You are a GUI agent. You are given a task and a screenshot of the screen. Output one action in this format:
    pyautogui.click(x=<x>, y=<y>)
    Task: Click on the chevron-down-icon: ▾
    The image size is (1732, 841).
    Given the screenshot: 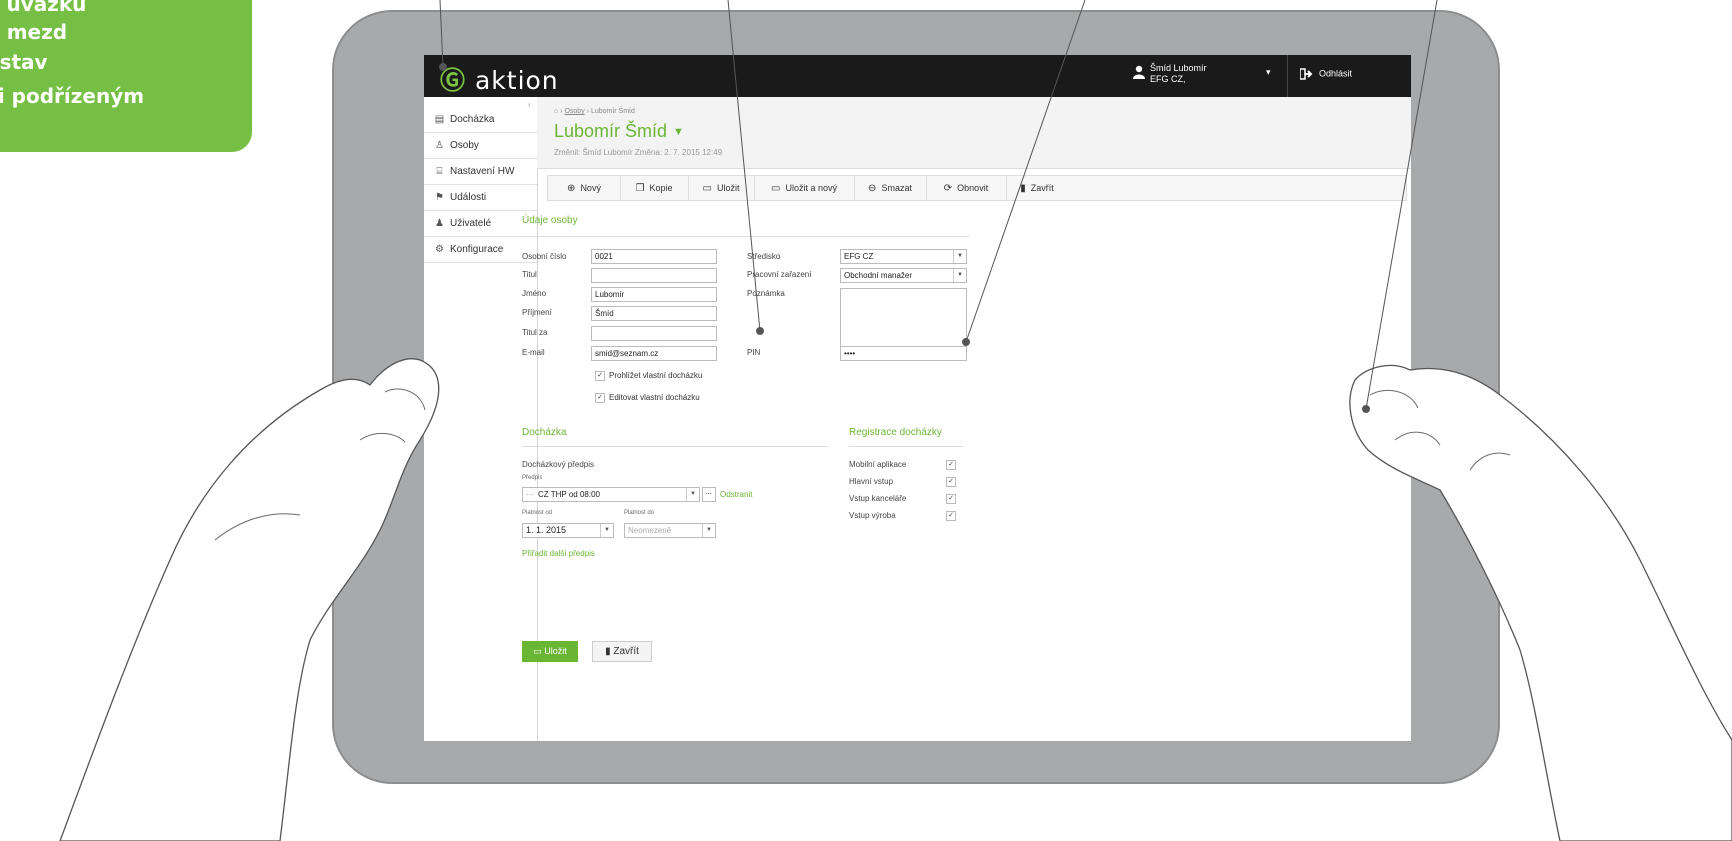 What is the action you would take?
    pyautogui.click(x=1268, y=72)
    